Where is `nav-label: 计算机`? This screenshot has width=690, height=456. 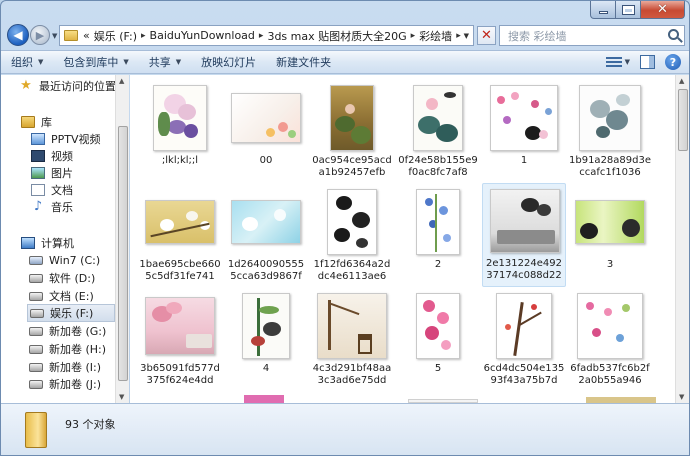
nav-label: 计算机 is located at coordinates (57, 243).